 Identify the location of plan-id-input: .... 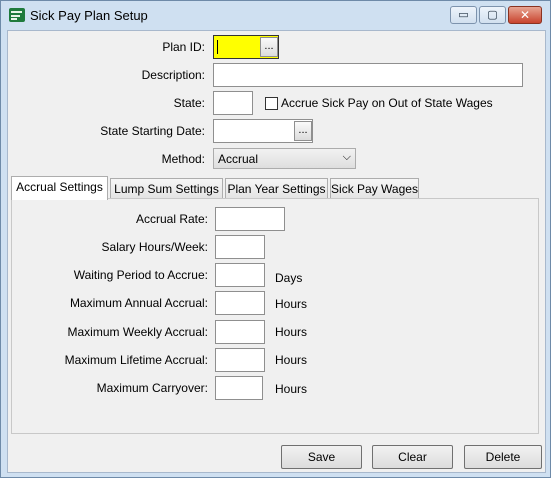
(246, 47).